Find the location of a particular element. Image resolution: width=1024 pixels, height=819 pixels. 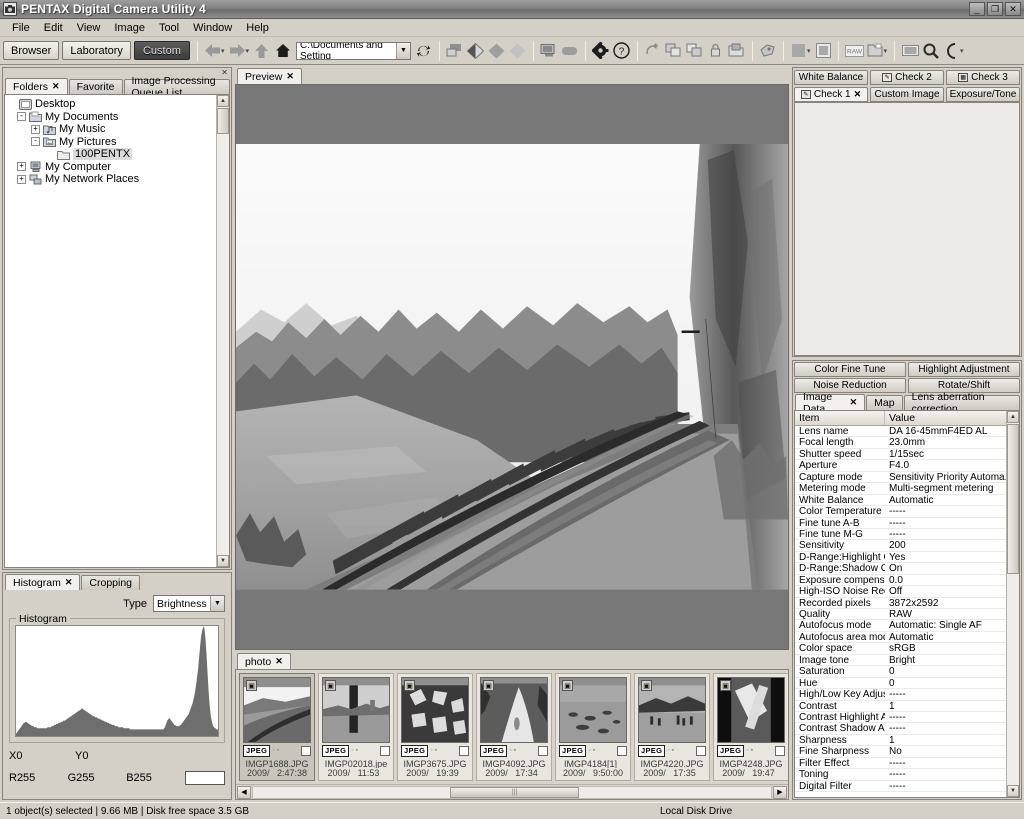

scroll-track: ||| is located at coordinates (512, 792).